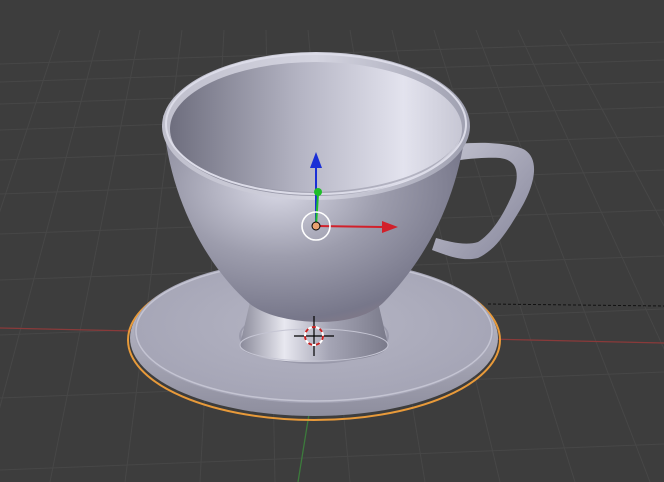 This screenshot has height=482, width=664. I want to click on object-origin-icon, so click(316, 226).